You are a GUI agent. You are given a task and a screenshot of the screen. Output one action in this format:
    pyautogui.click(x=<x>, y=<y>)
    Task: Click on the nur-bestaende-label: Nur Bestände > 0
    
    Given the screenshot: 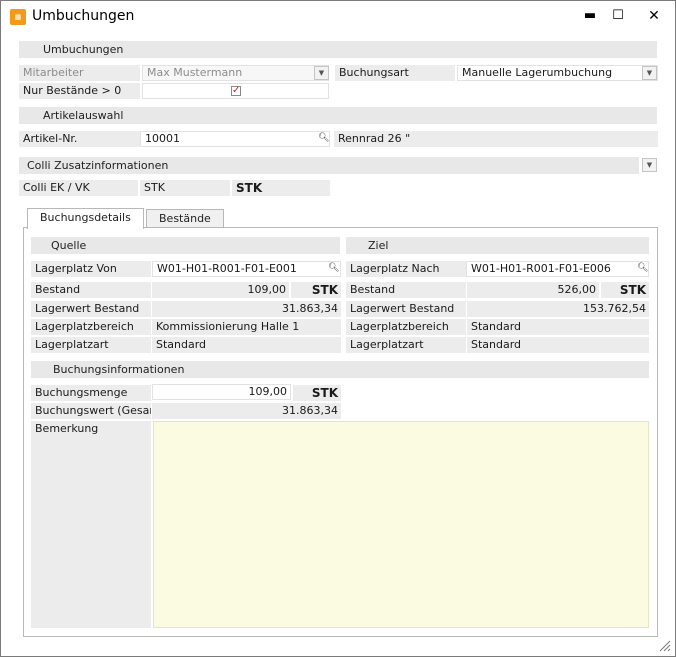 What is the action you would take?
    pyautogui.click(x=79, y=91)
    